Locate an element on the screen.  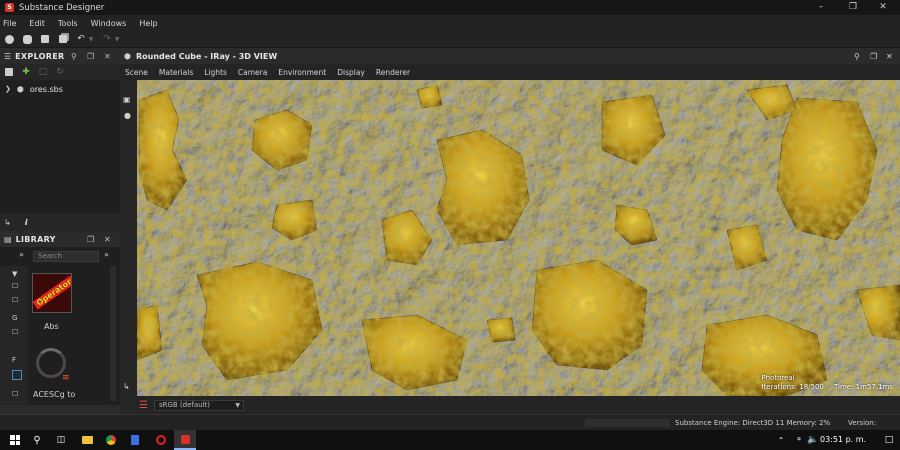
expand-chevron-icon: ❯ is located at coordinates (8, 89).